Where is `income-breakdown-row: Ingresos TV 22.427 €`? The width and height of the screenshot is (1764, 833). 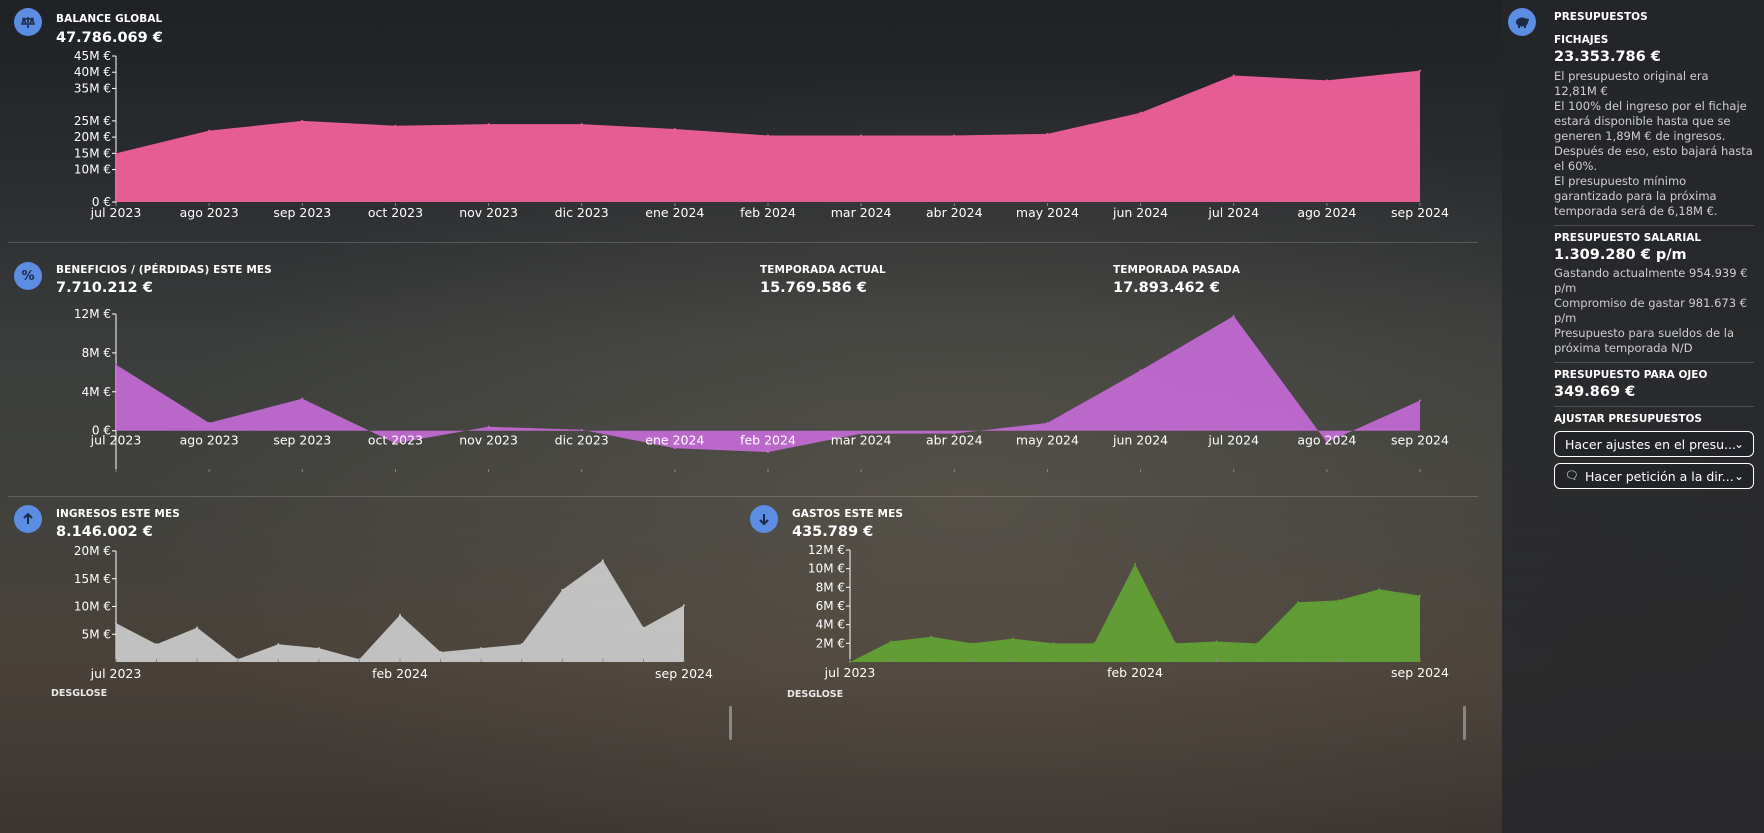 income-breakdown-row: Ingresos TV 22.427 € is located at coordinates (388, 752).